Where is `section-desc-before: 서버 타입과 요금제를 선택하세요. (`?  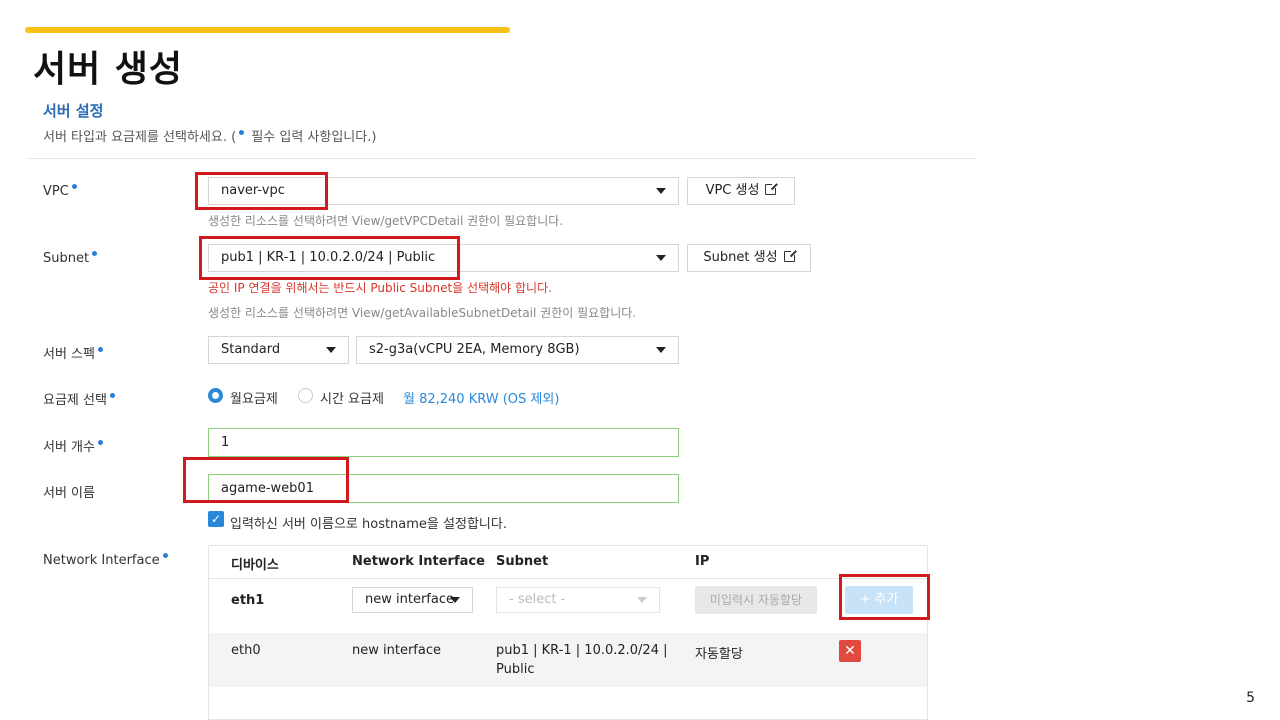
section-desc-before: 서버 타입과 요금제를 선택하세요. ( is located at coordinates (140, 137).